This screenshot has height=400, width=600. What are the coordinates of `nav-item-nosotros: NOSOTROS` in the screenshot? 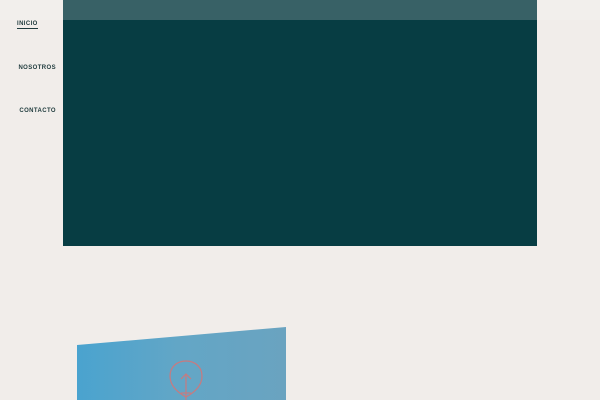 It's located at (37, 68).